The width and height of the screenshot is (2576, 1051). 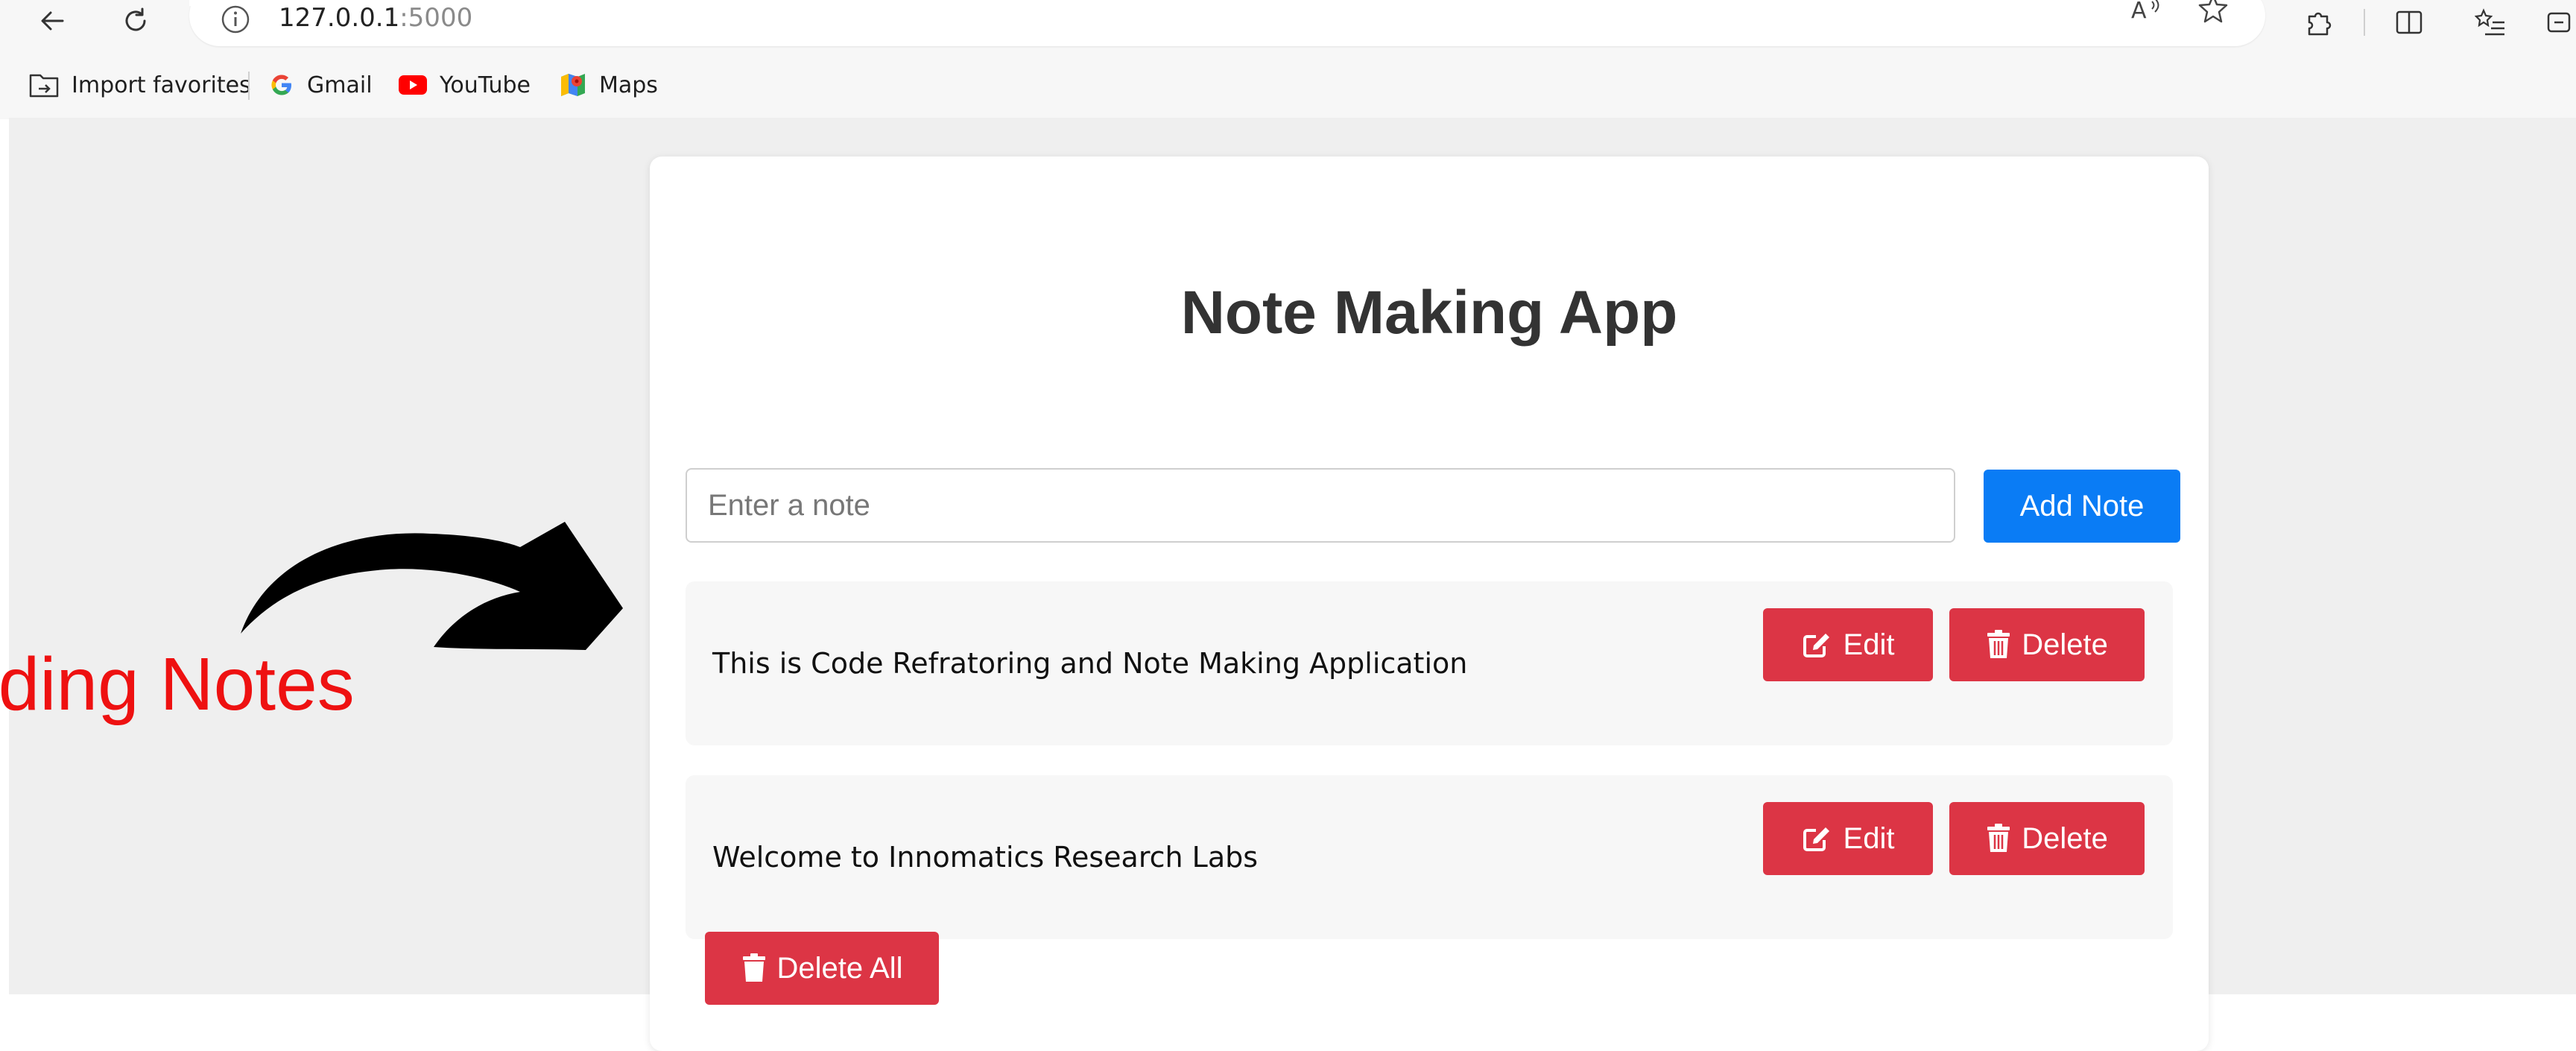 I want to click on collections-icon, so click(x=2559, y=22).